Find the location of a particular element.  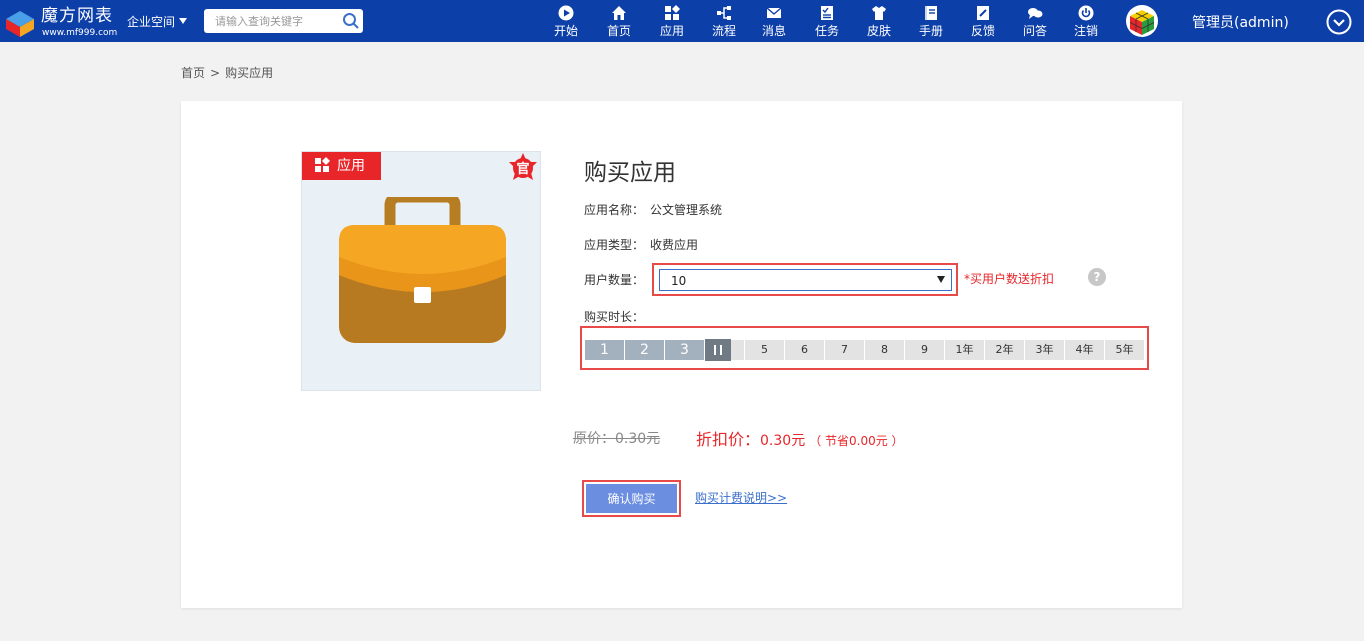

user-count-select: 10 is located at coordinates (805, 280).